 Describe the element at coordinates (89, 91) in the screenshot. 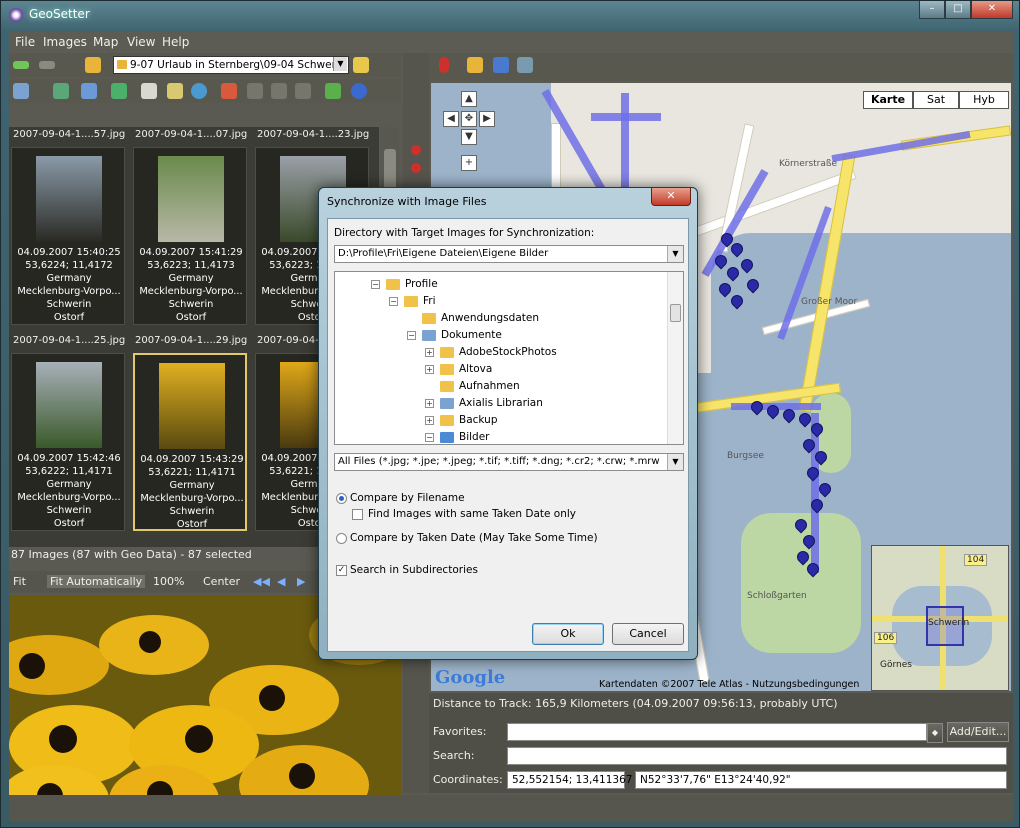

I see `filter-icon` at that location.